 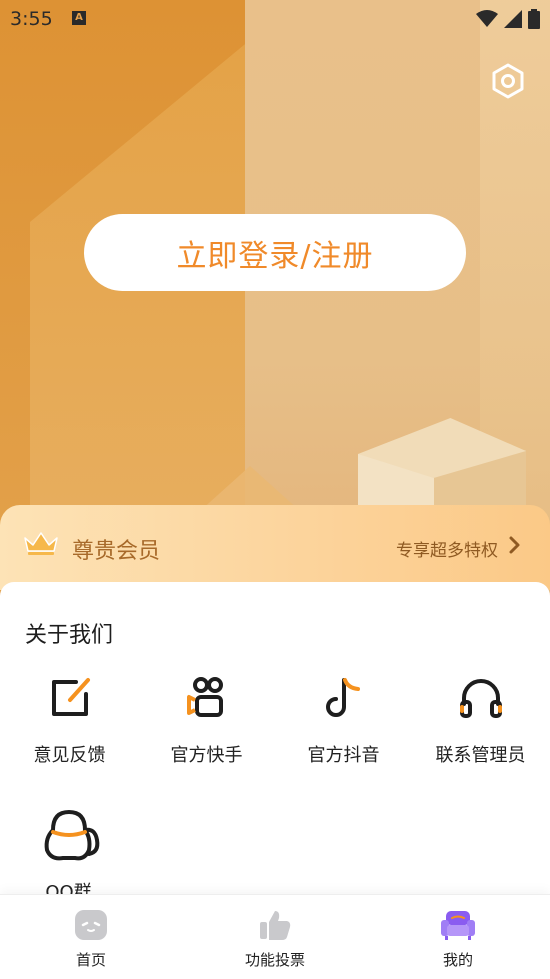 What do you see at coordinates (31, 19) in the screenshot?
I see `status-time: 3:55` at bounding box center [31, 19].